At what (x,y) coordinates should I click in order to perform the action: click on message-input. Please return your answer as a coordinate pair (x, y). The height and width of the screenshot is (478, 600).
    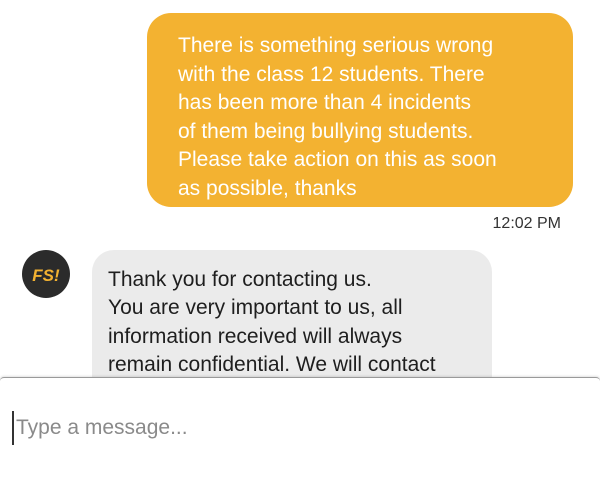
    Looking at the image, I should click on (294, 428).